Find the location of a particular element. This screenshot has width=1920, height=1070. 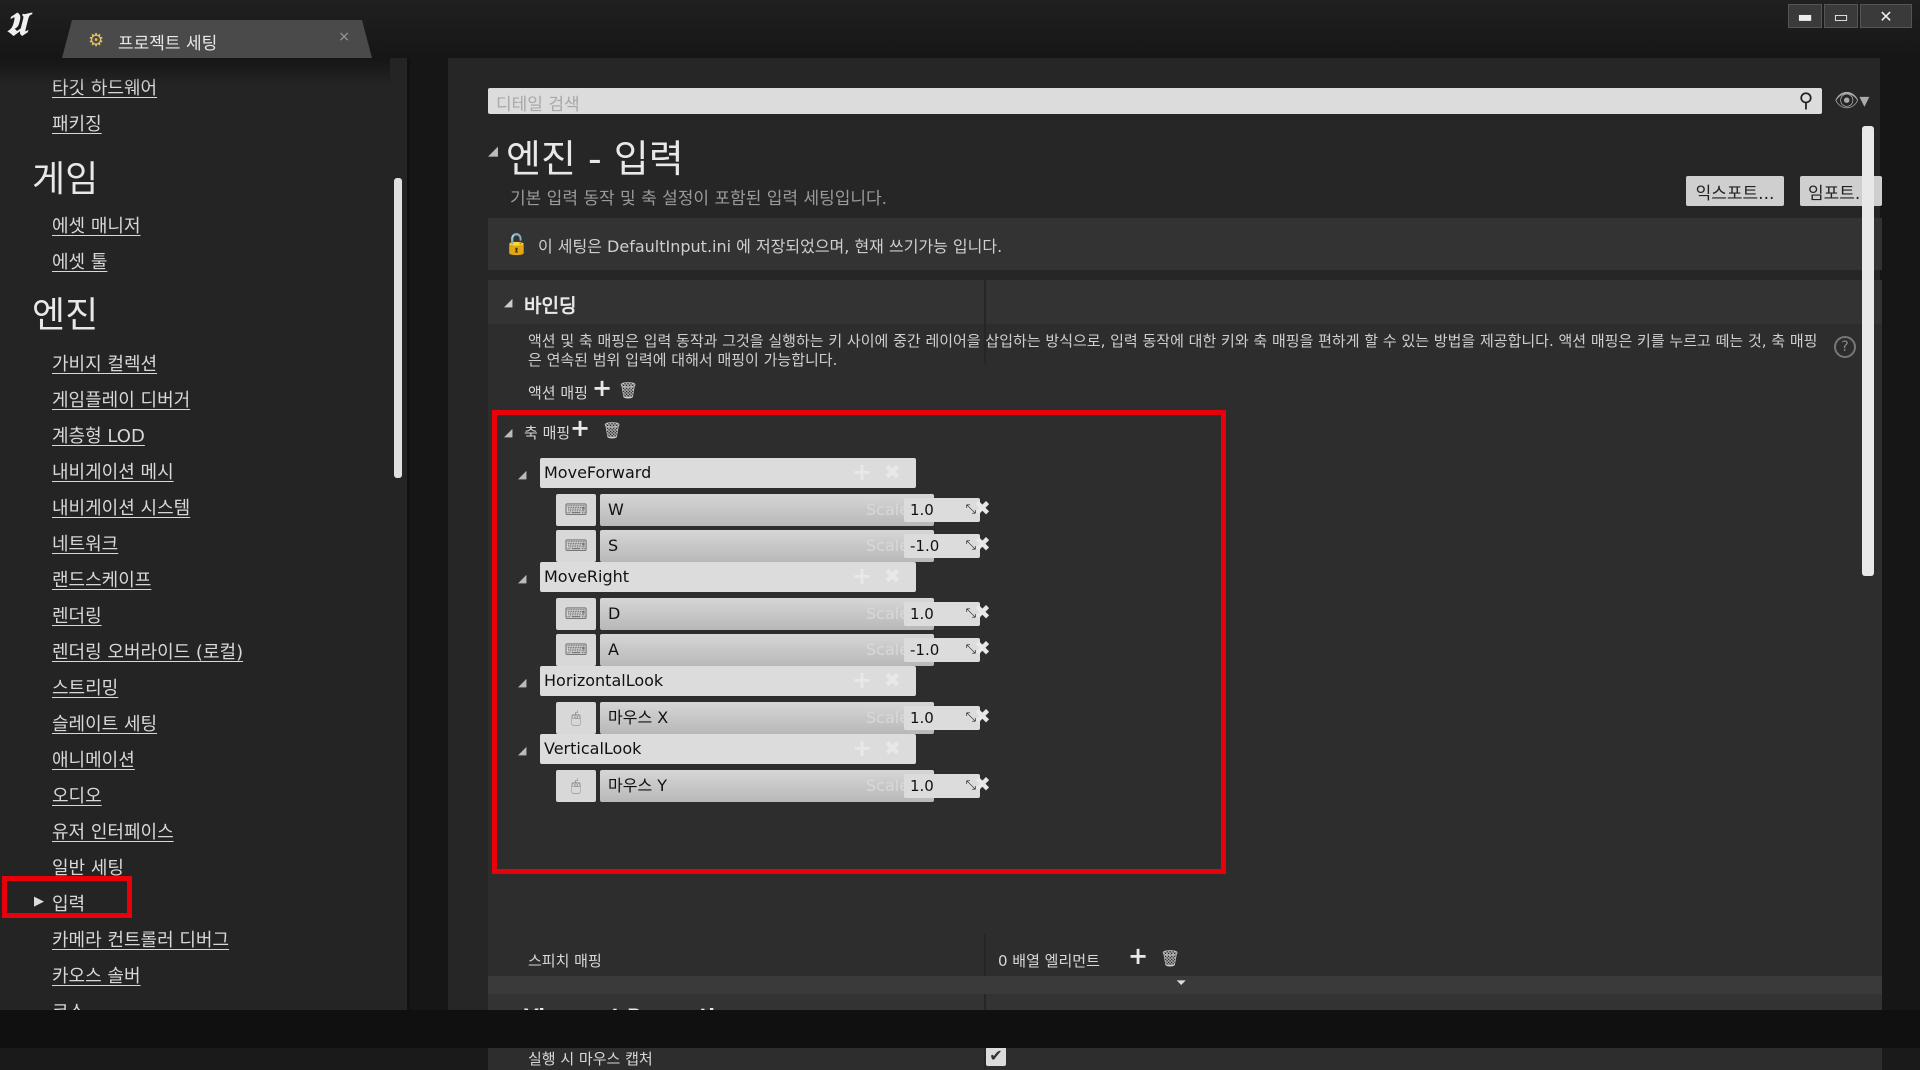

close-button: ✕ is located at coordinates (1886, 16).